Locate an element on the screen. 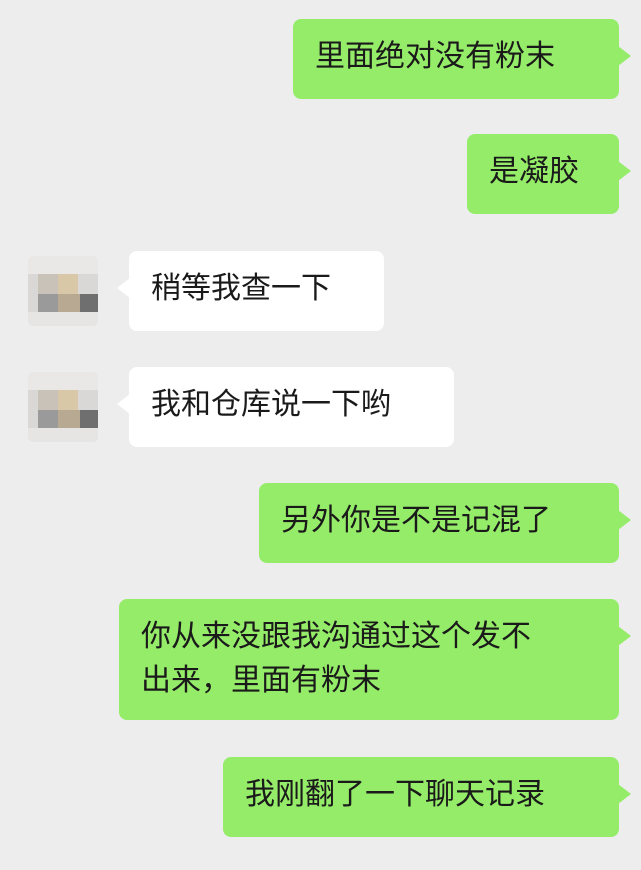 The image size is (641, 870). message-text-line: 出来，里面有粉末 is located at coordinates (261, 680).